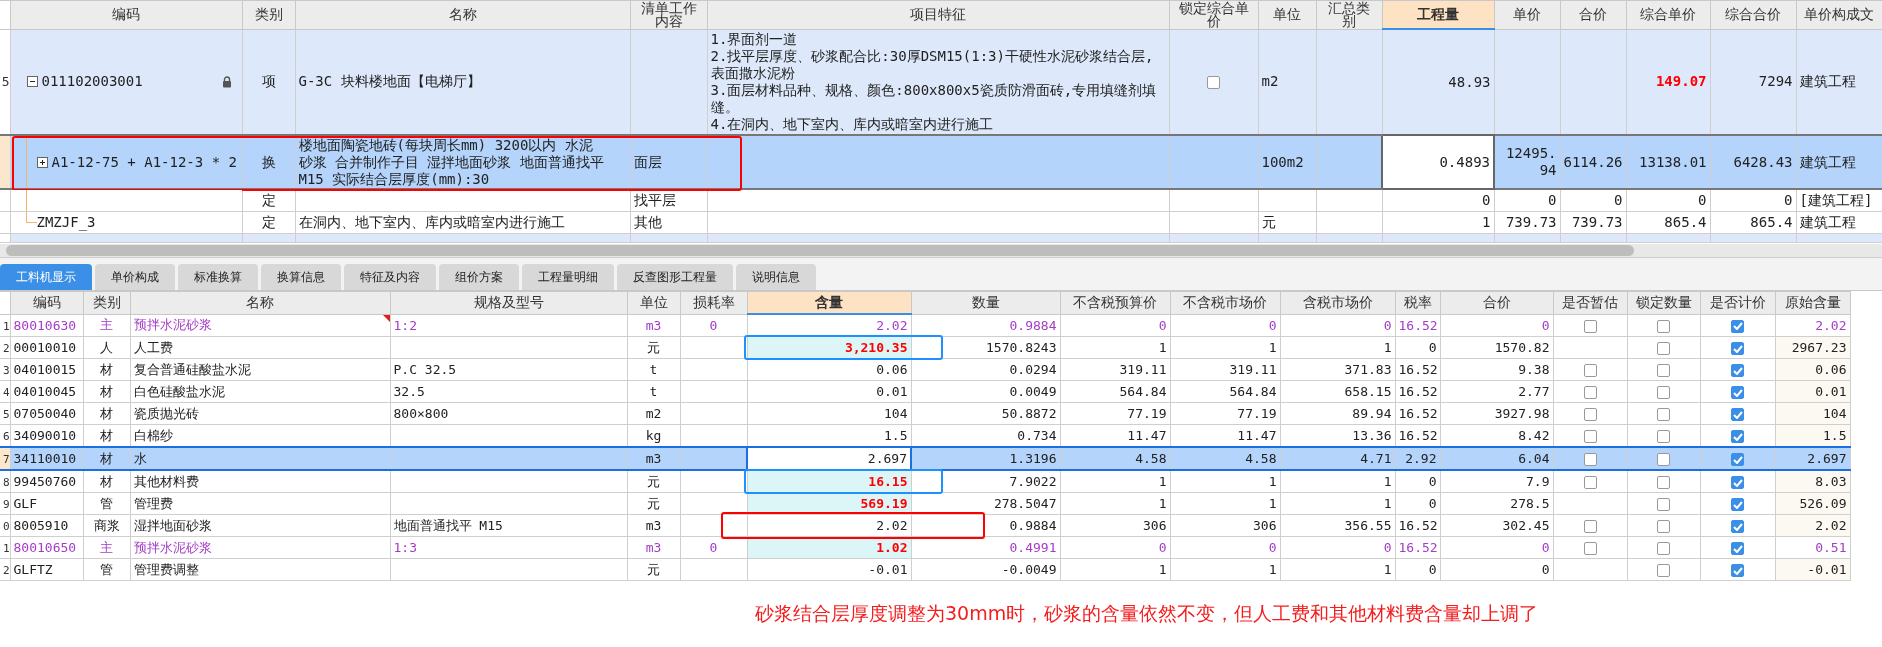 Image resolution: width=1882 pixels, height=647 pixels. I want to click on column-header: 不含税预算价, so click(1115, 302).